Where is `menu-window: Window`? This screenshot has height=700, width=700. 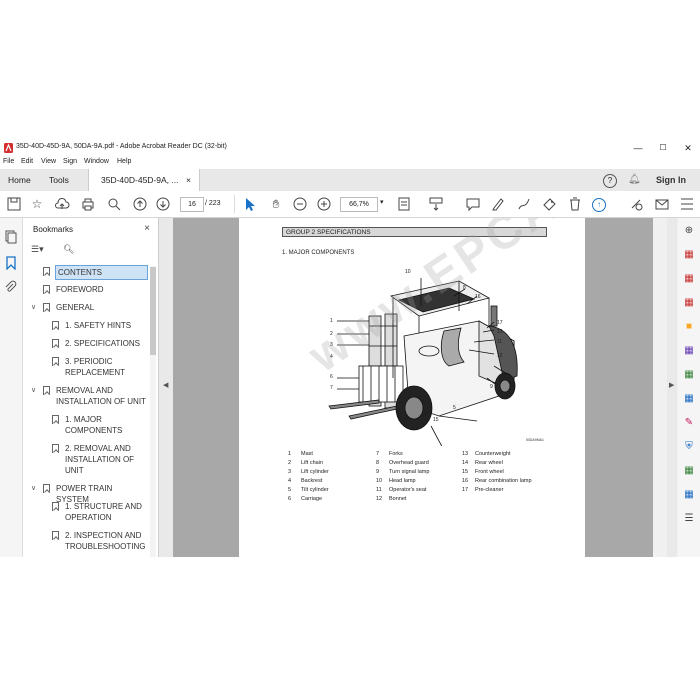 menu-window: Window is located at coordinates (96, 161).